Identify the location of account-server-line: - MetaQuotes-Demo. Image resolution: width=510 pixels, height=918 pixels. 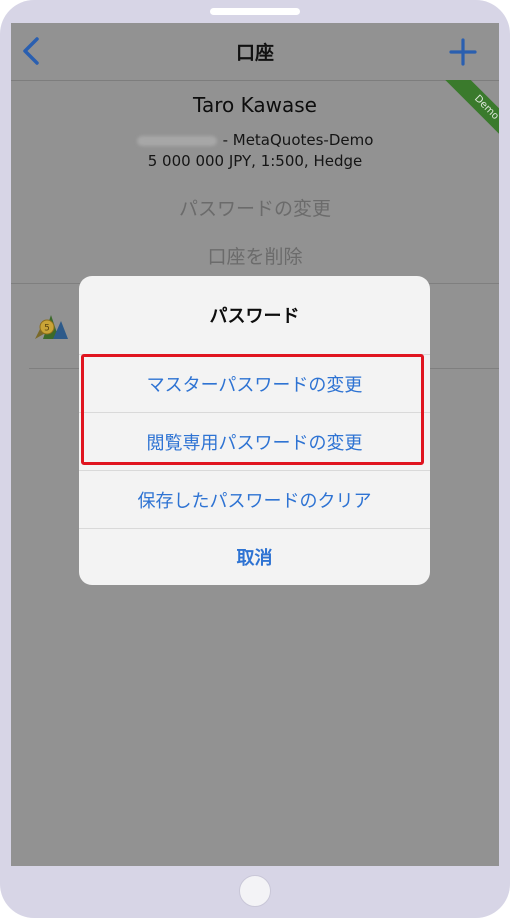
(255, 140).